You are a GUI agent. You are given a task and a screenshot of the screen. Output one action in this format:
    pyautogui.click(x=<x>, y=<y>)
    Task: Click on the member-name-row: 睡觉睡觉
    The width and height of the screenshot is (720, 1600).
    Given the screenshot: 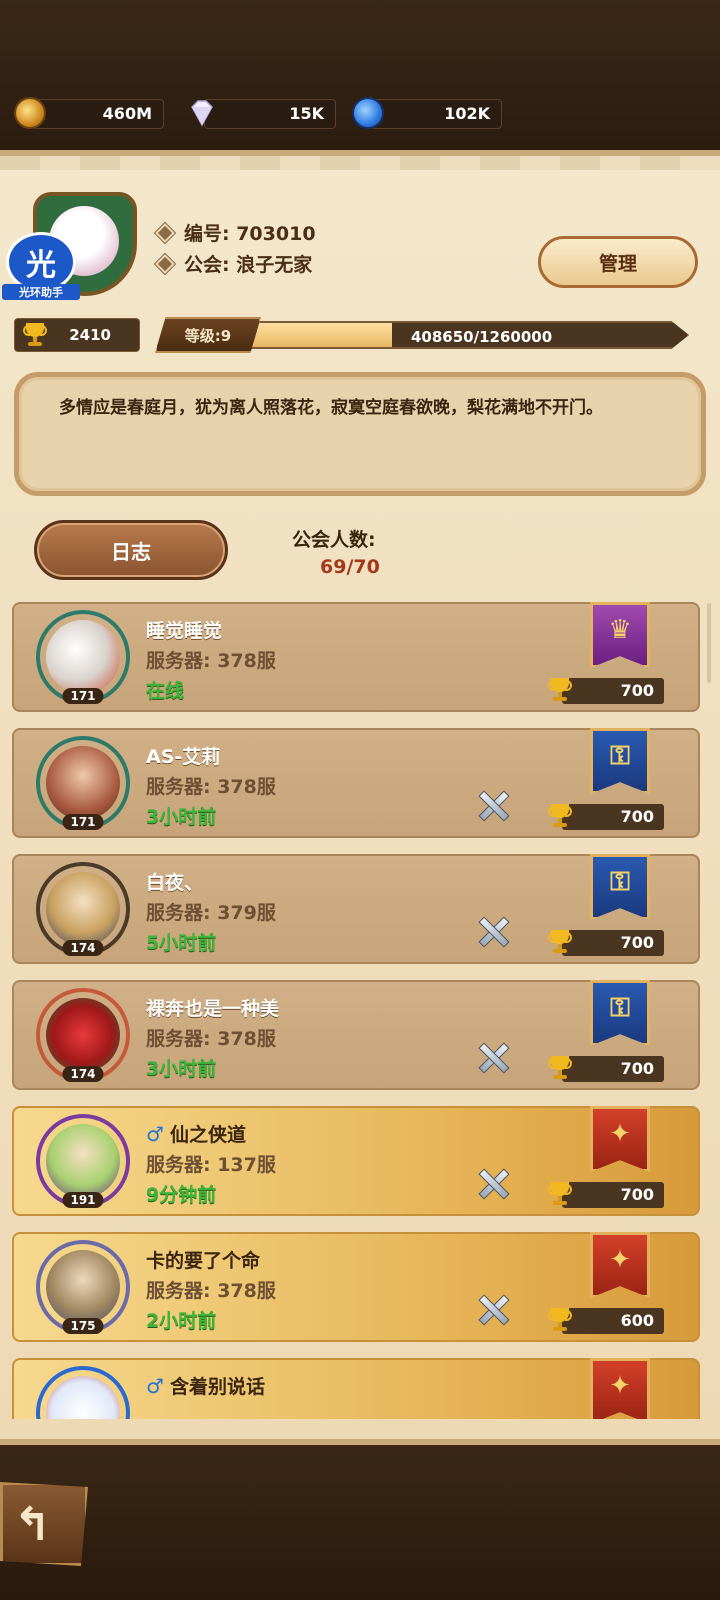 What is the action you would take?
    pyautogui.click(x=184, y=629)
    